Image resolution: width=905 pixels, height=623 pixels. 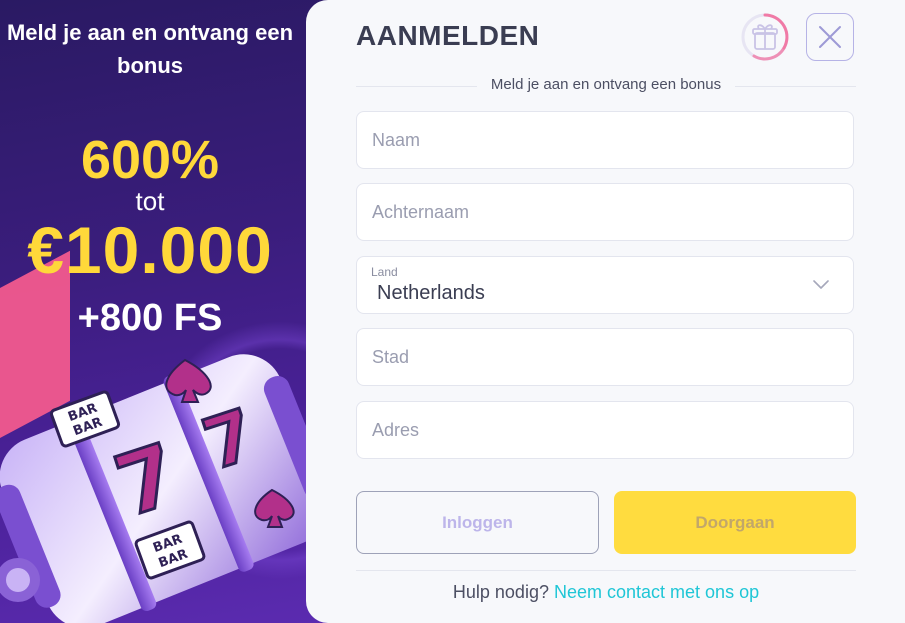 What do you see at coordinates (384, 272) in the screenshot?
I see `country-label: Land` at bounding box center [384, 272].